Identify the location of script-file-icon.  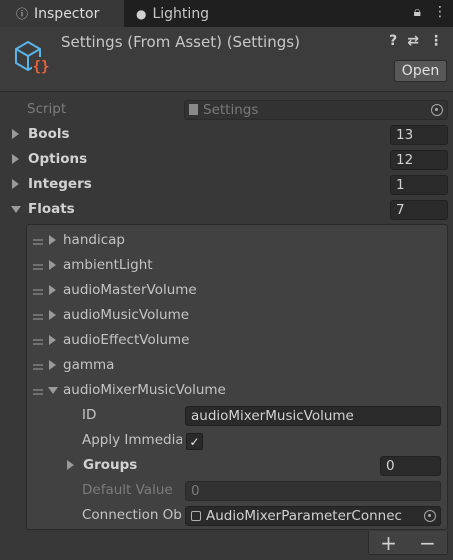
(193, 109).